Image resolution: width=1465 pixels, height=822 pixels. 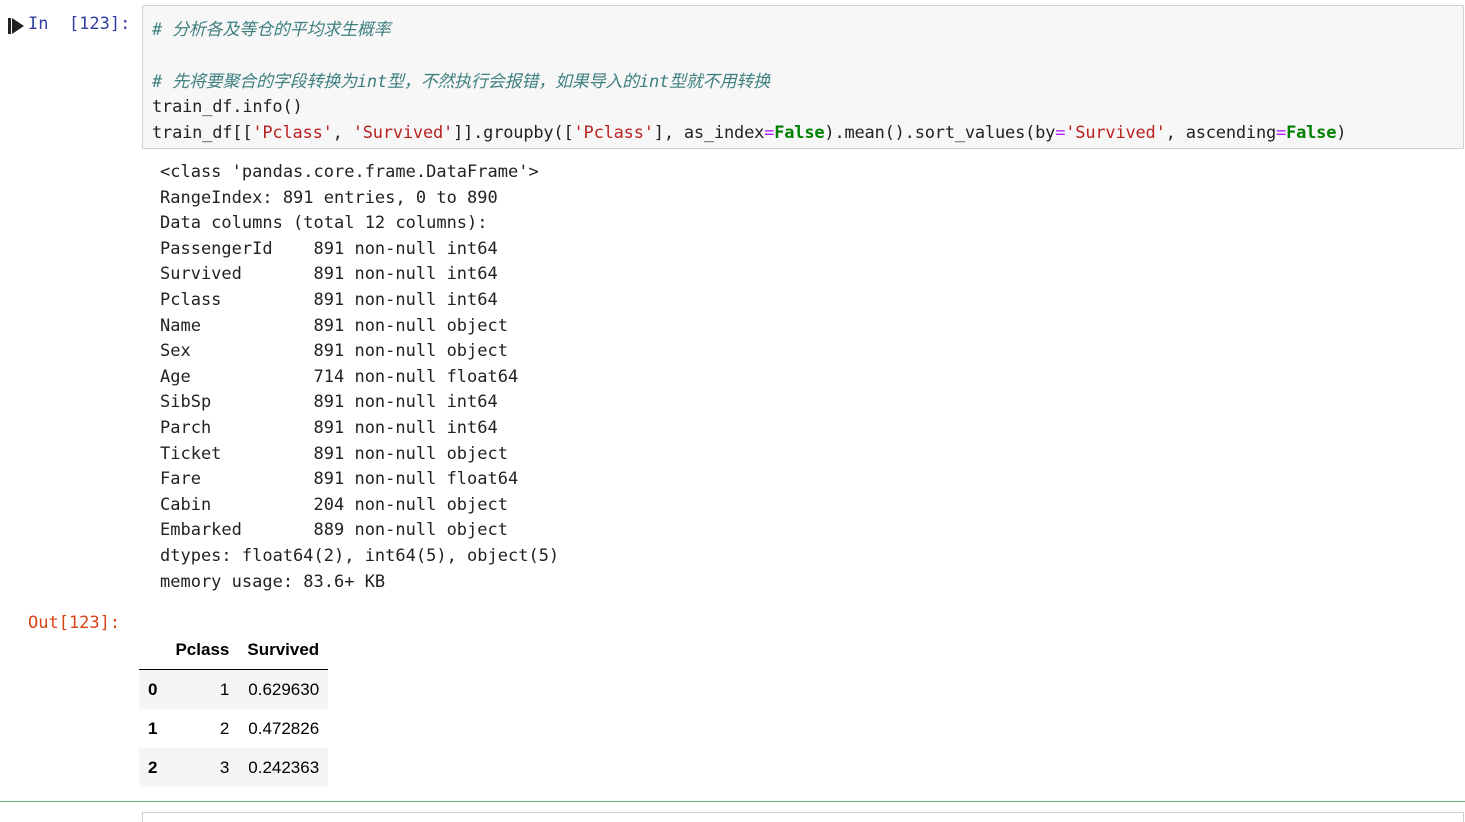 What do you see at coordinates (153, 689) in the screenshot?
I see `row-index: 0` at bounding box center [153, 689].